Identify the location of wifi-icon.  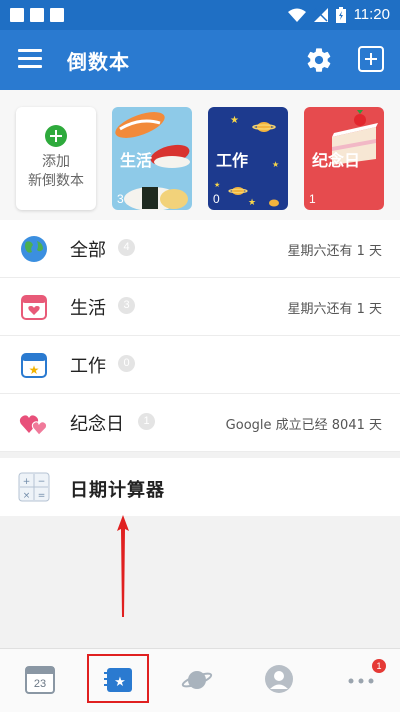
(296, 15).